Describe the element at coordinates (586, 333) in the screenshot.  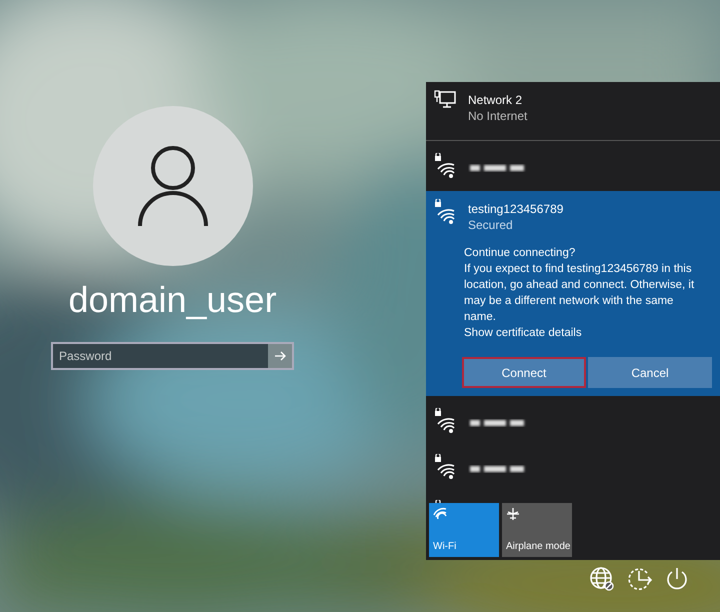
I see `certificate-link: Show certificate details` at that location.